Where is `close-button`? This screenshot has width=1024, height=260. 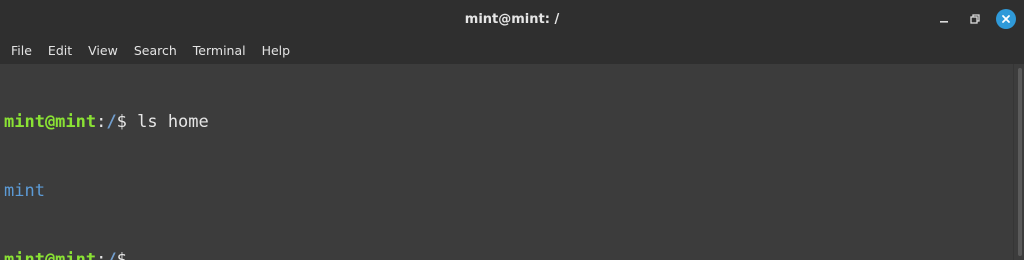
close-button is located at coordinates (1006, 19).